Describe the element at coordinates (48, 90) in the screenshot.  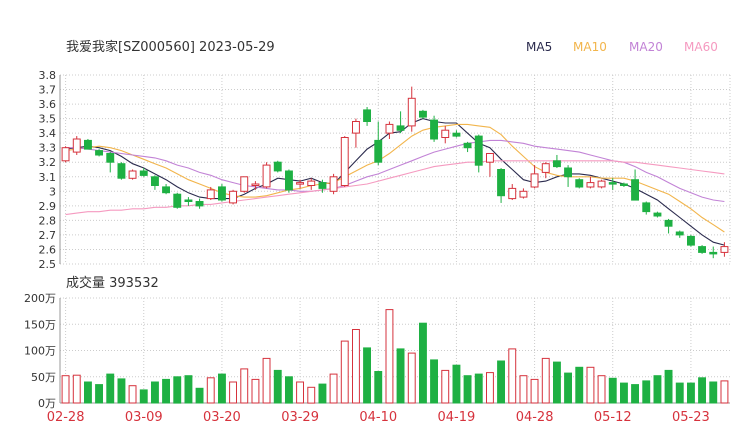
I see `price-tick-label: 3.7` at that location.